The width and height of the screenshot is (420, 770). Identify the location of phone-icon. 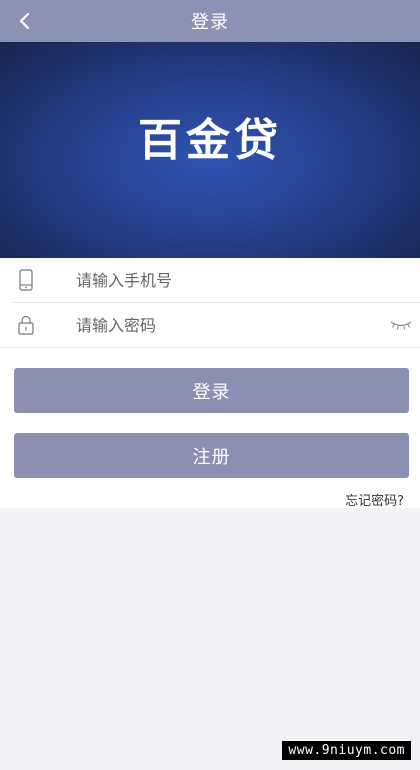
(26, 280).